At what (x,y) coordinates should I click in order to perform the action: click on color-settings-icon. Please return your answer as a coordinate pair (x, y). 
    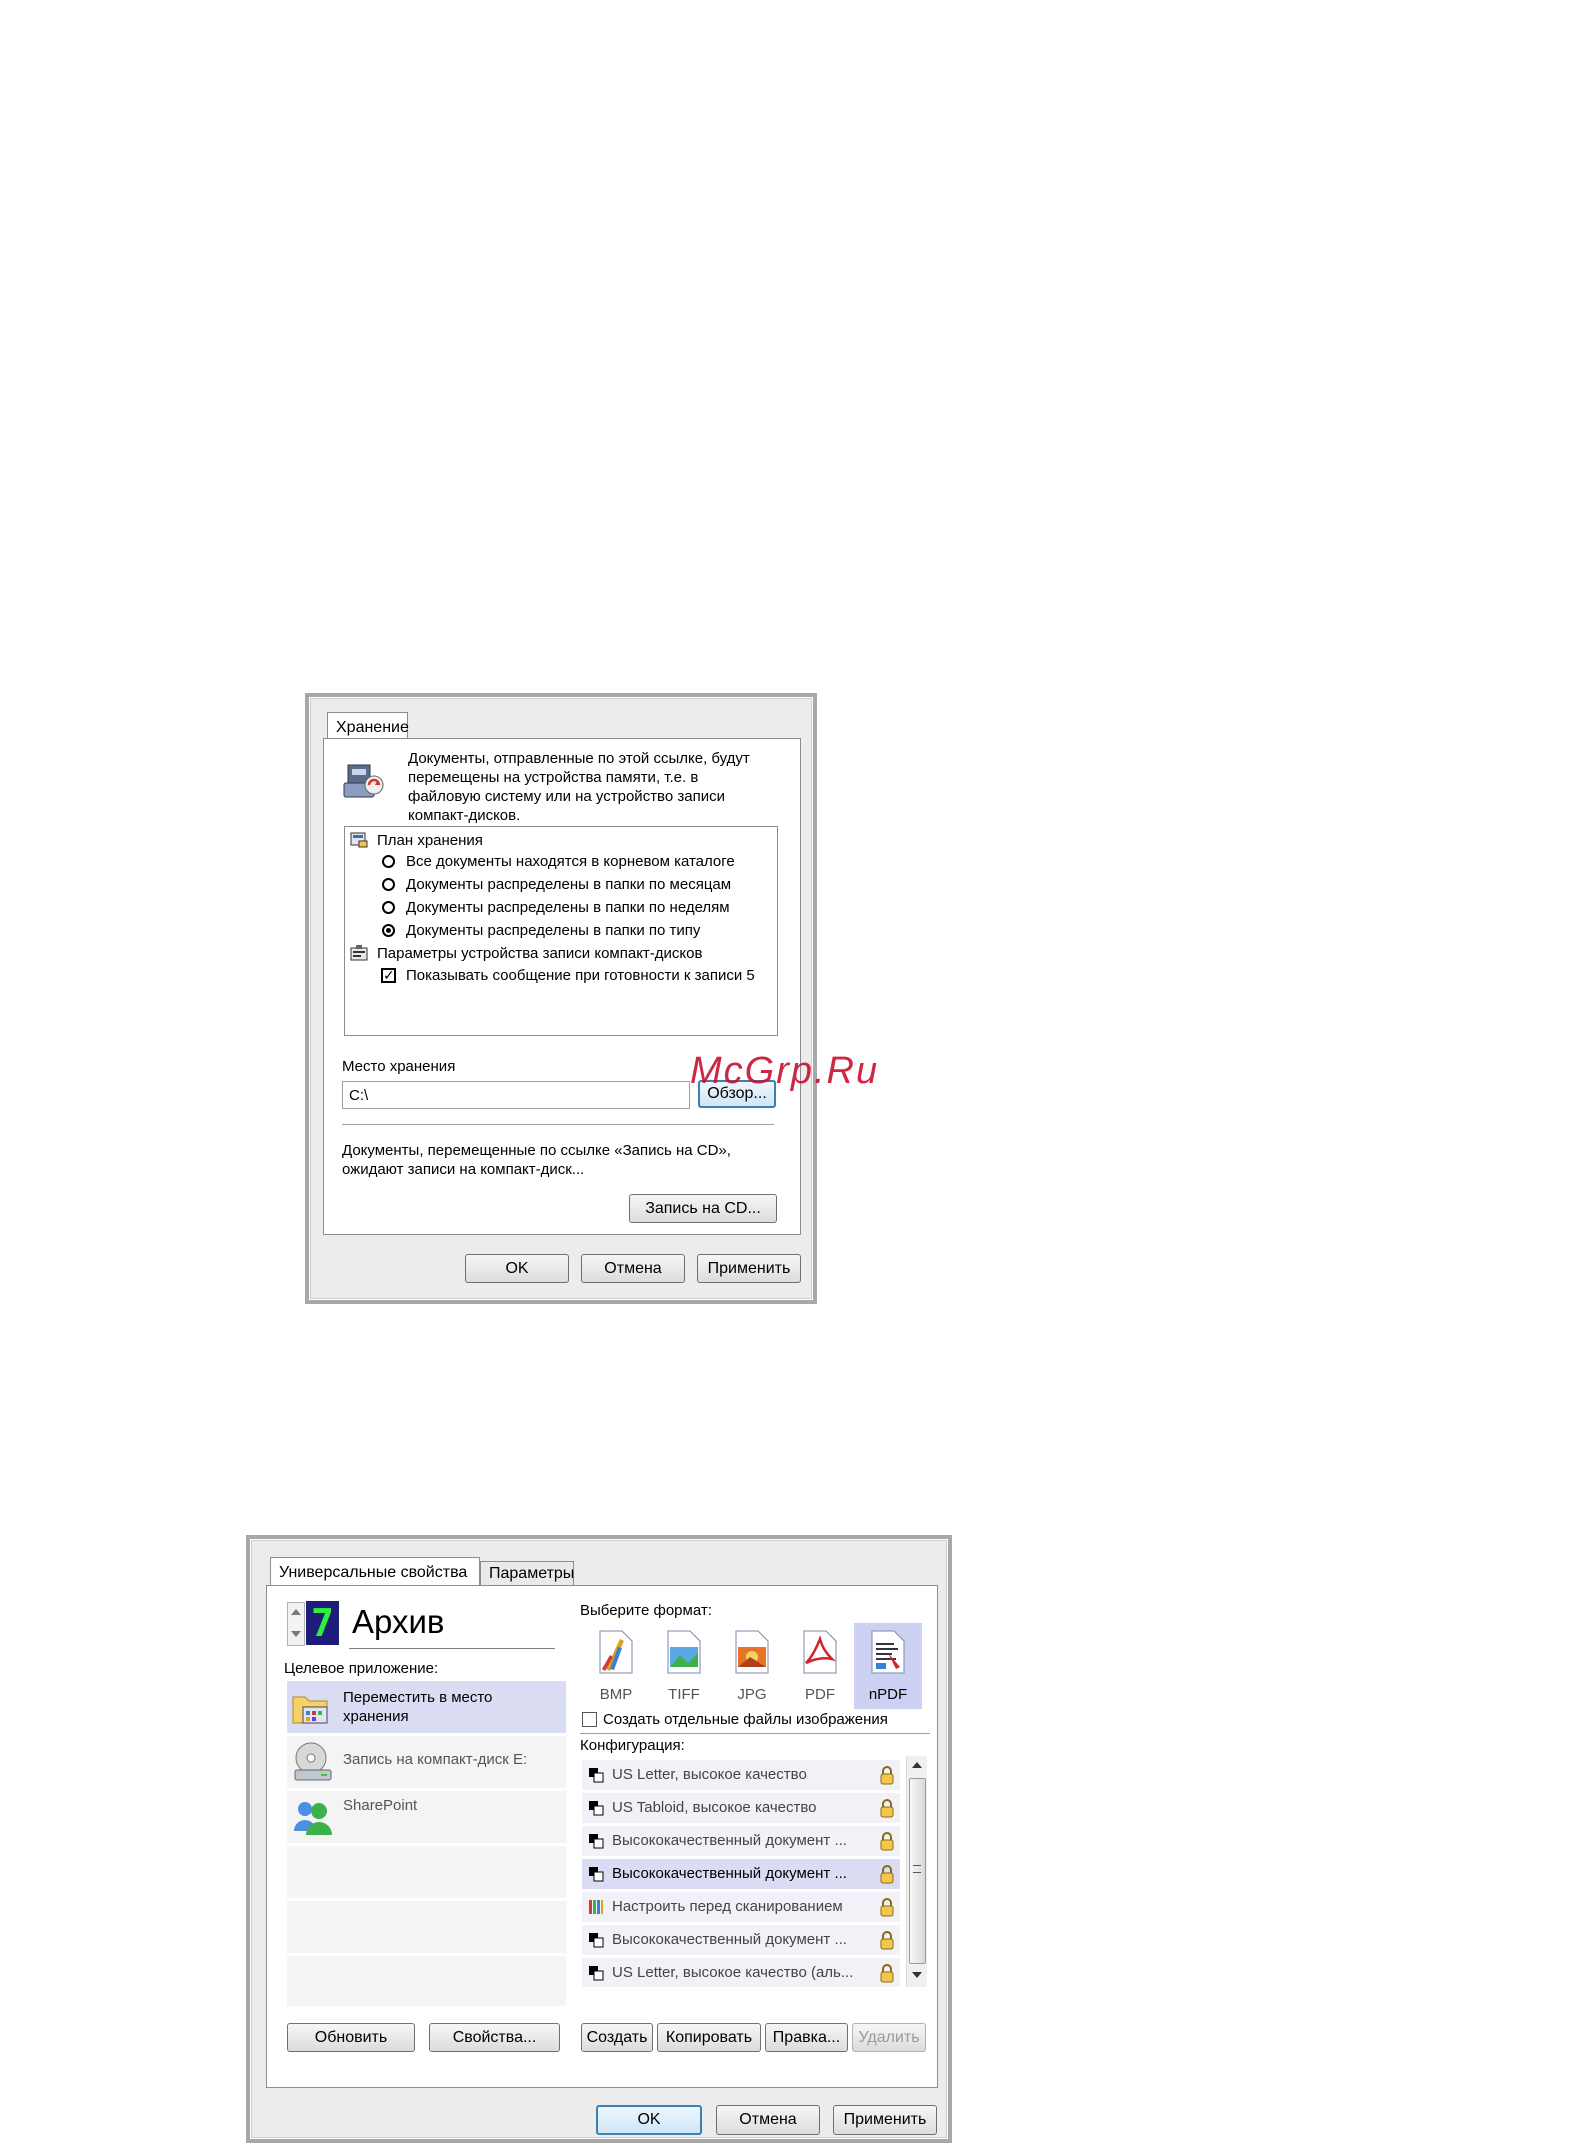
    Looking at the image, I should click on (596, 1907).